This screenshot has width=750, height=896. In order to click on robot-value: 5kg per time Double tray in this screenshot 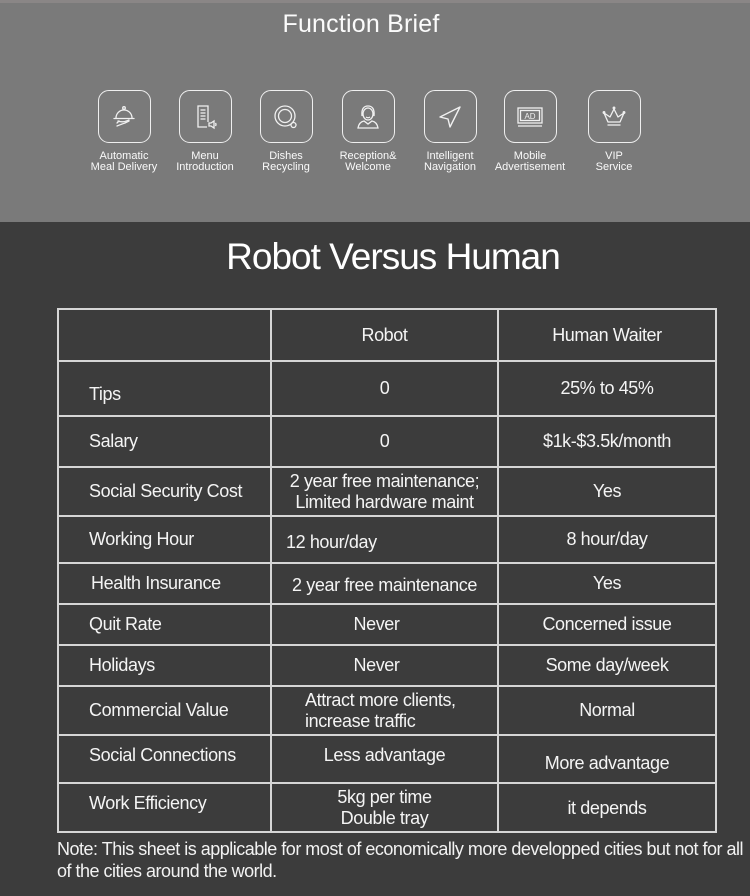, I will do `click(384, 807)`.